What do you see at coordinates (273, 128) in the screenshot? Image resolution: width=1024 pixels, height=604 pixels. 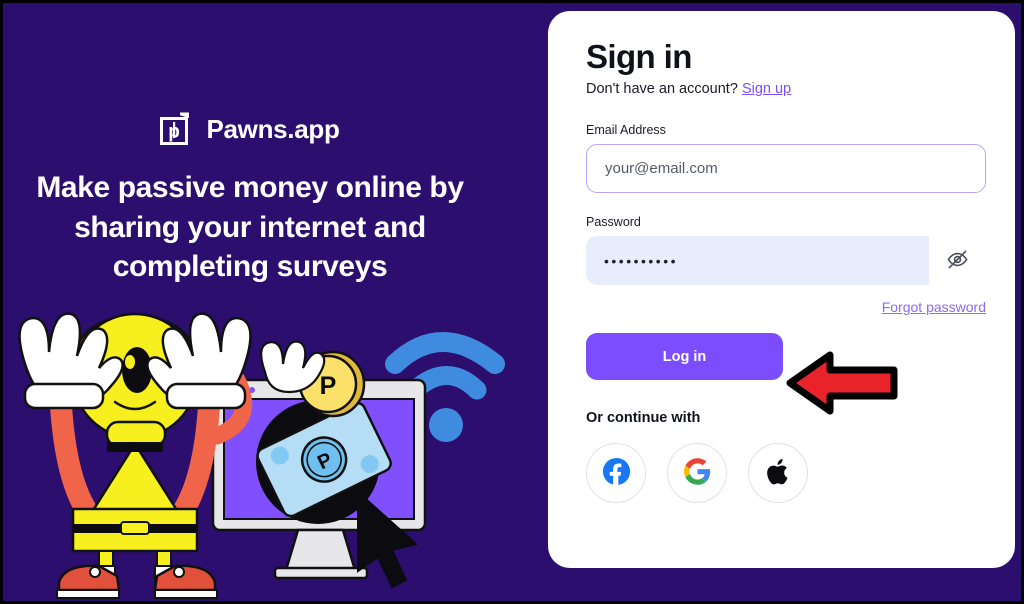 I see `brand-name: Pawns.app` at bounding box center [273, 128].